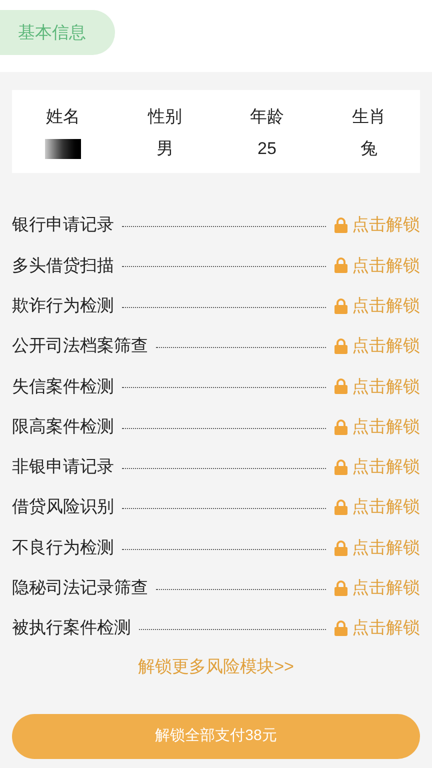 This screenshot has width=432, height=768. Describe the element at coordinates (63, 265) in the screenshot. I see `module-name: 多头借贷扫描` at that location.